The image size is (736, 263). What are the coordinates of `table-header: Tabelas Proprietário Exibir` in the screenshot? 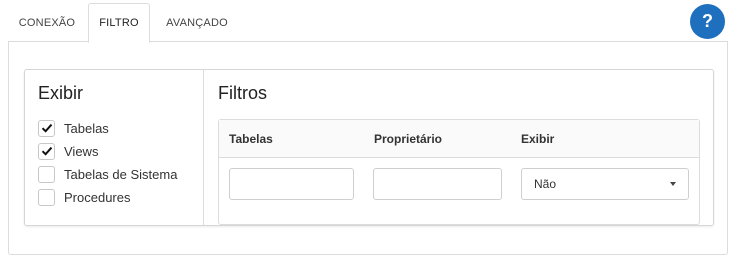 It's located at (459, 139).